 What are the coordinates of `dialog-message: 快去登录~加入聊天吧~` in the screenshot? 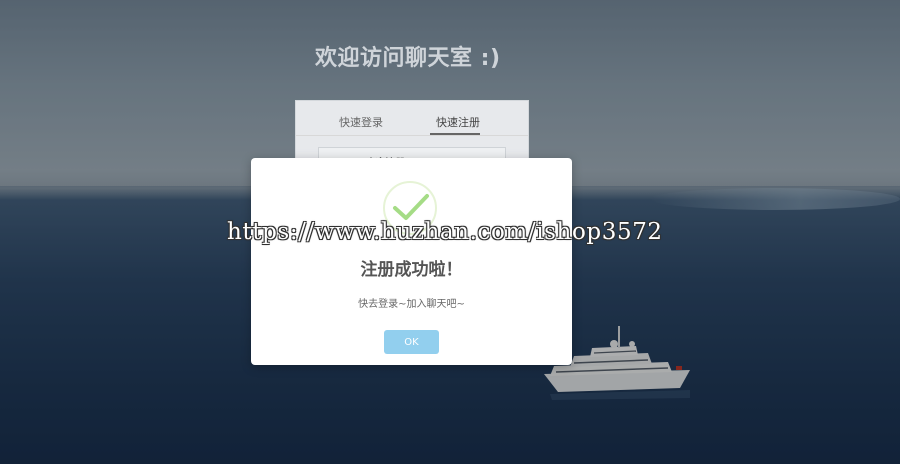 It's located at (411, 304).